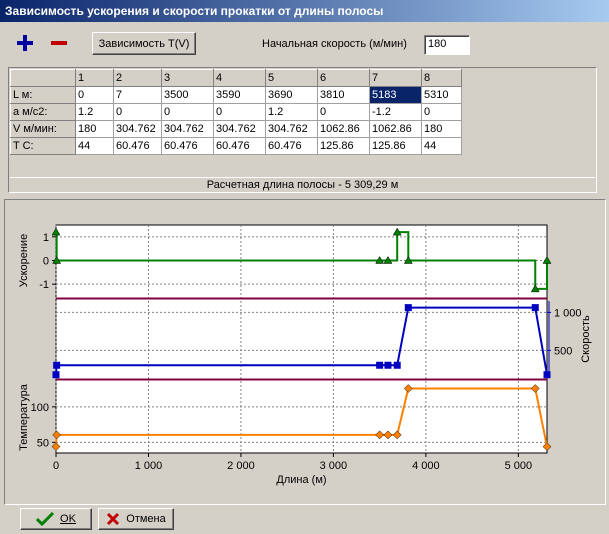 The image size is (609, 534). I want to click on column-header: 4, so click(239, 78).